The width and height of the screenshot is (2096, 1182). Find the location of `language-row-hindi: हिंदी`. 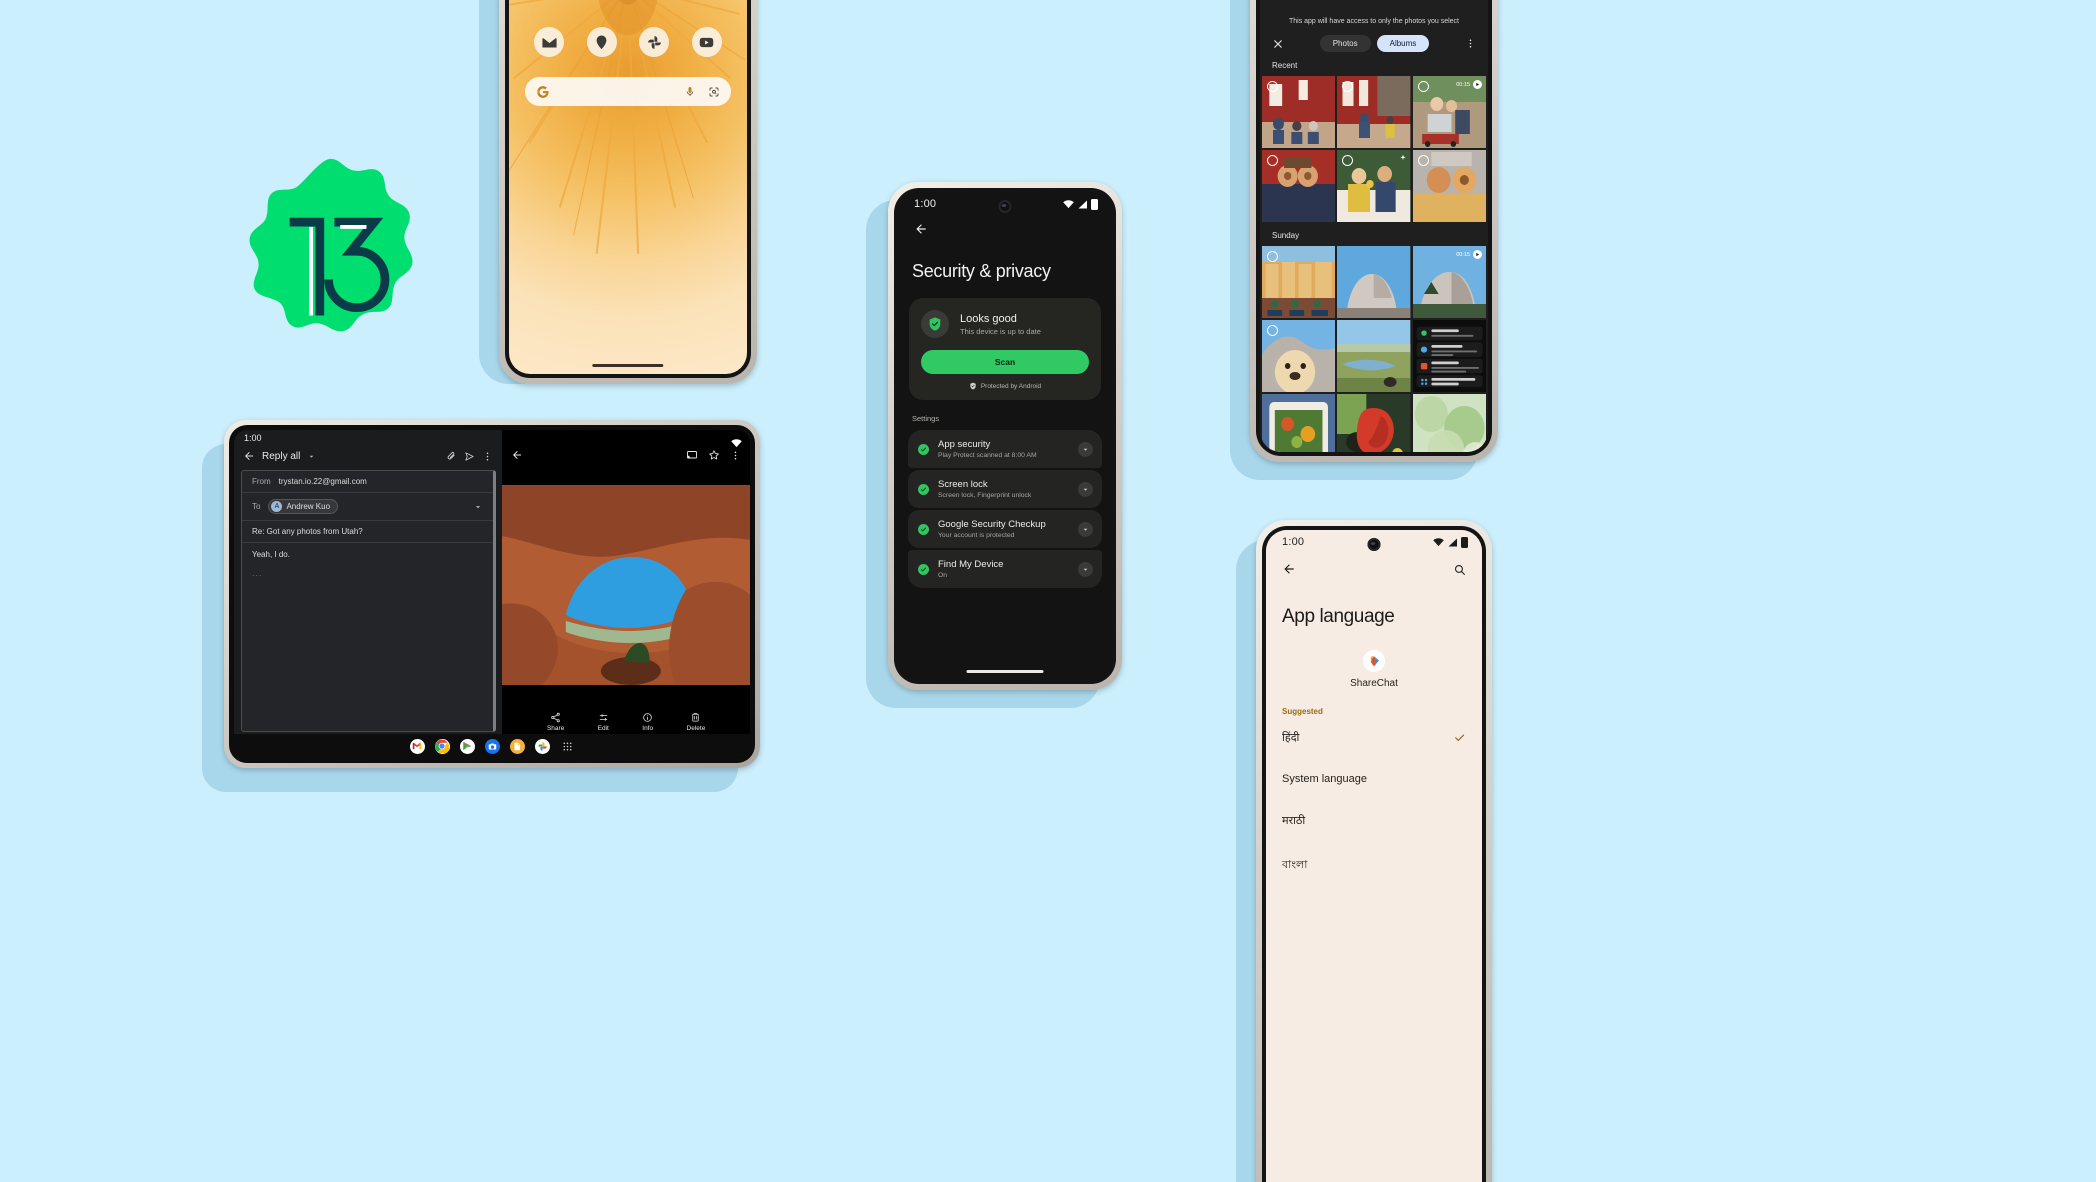

language-row-hindi: हिंदी is located at coordinates (1374, 737).